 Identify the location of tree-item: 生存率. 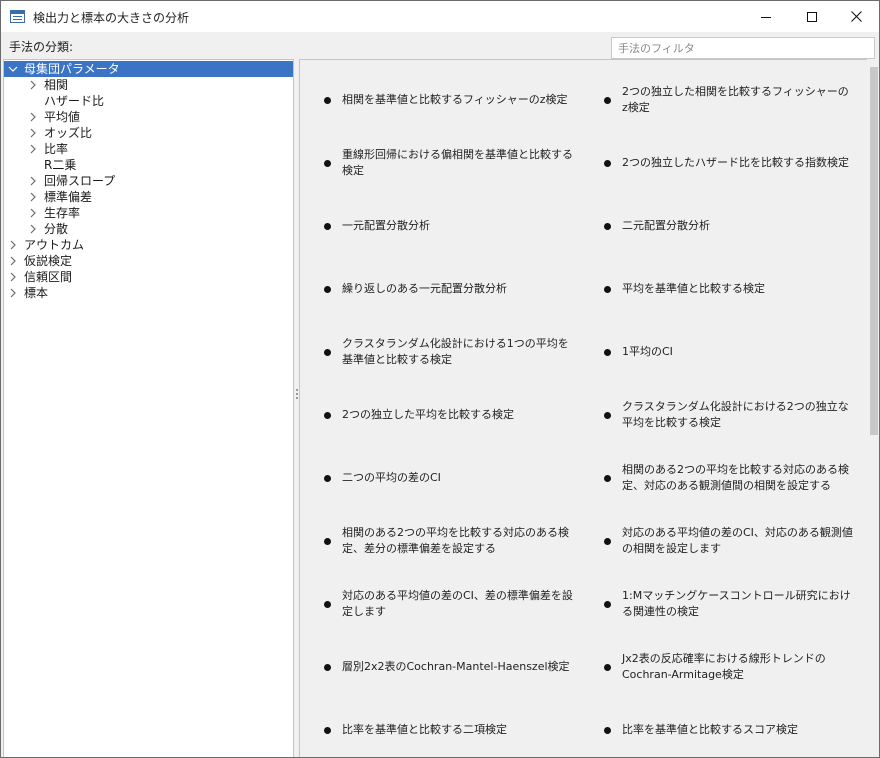
(148, 213).